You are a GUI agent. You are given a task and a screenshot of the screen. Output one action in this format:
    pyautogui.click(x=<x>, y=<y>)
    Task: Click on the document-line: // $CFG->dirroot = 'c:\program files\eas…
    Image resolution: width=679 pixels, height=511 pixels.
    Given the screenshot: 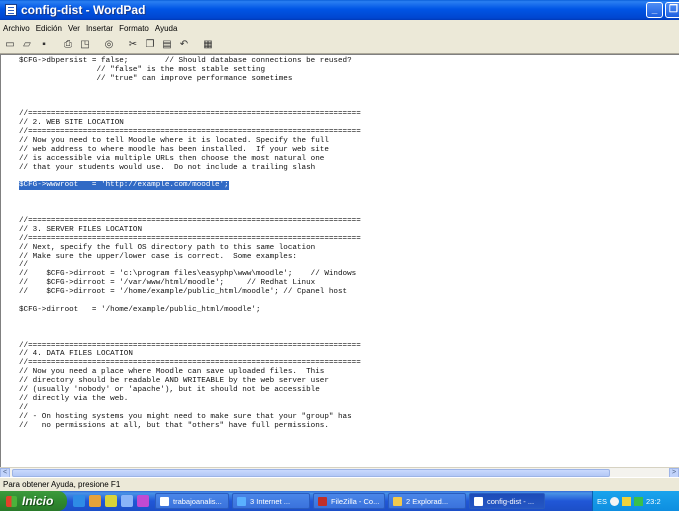 What is the action you would take?
    pyautogui.click(x=345, y=274)
    